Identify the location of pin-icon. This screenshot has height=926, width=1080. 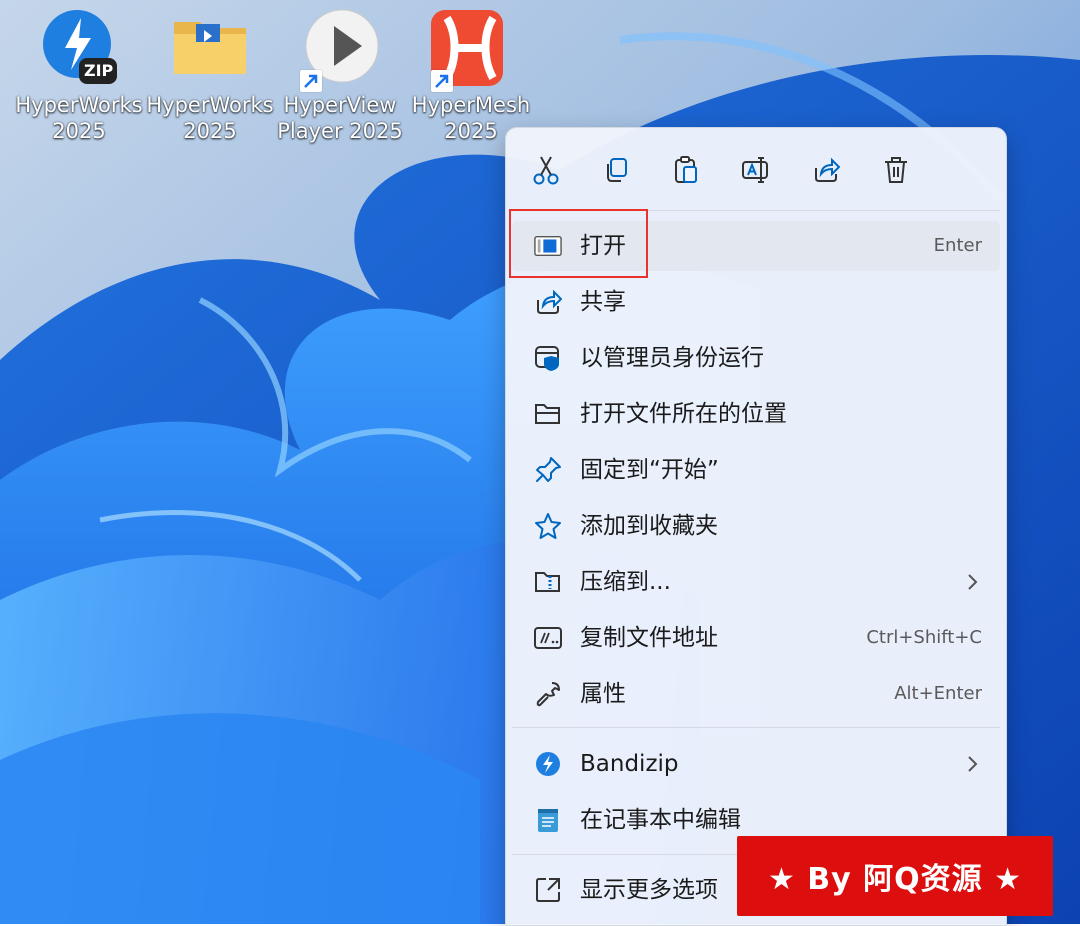
(548, 470).